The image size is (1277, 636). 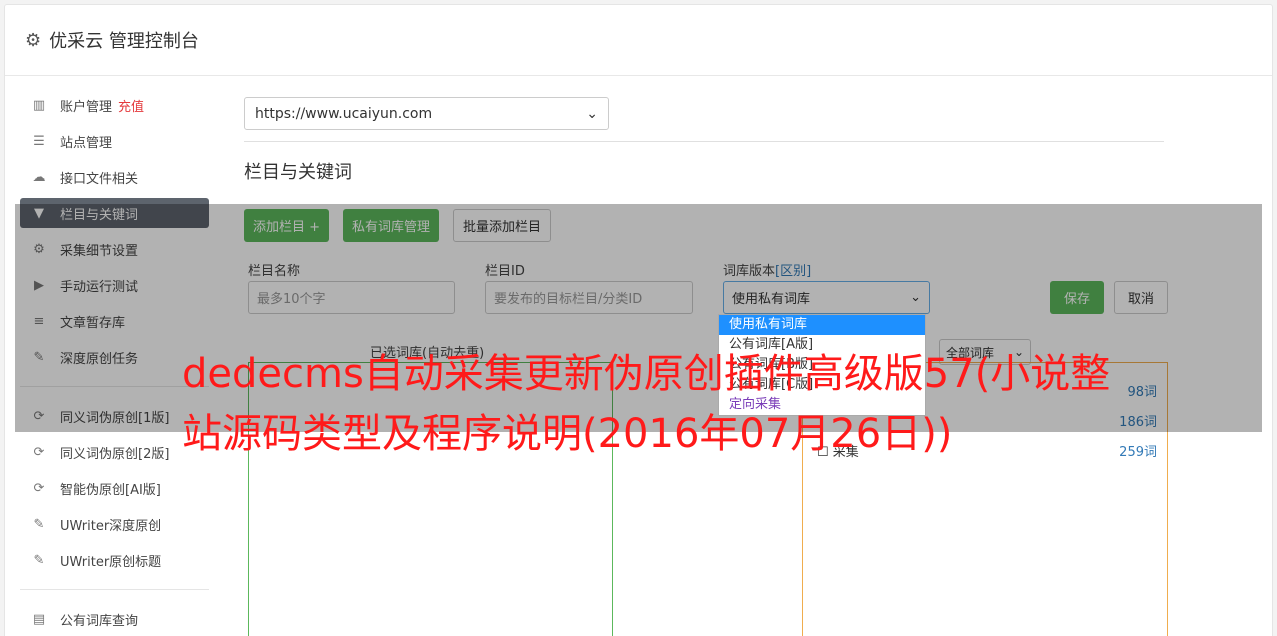 What do you see at coordinates (114, 141) in the screenshot?
I see `sidebar-item-sites: ☰ 站点管理` at bounding box center [114, 141].